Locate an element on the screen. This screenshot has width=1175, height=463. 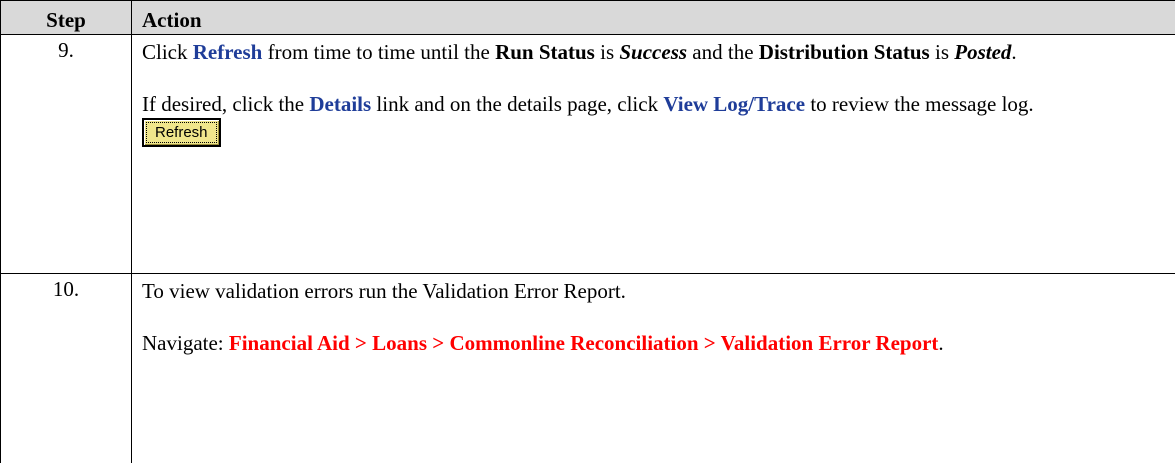
success-value: Success is located at coordinates (653, 52).